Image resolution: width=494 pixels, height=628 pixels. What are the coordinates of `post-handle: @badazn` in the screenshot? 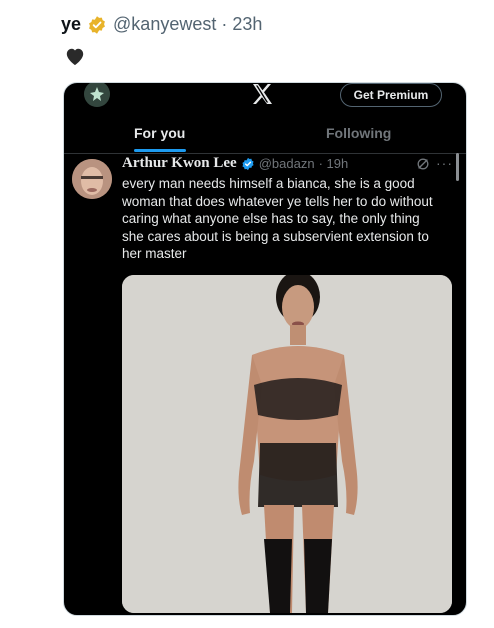 It's located at (287, 163).